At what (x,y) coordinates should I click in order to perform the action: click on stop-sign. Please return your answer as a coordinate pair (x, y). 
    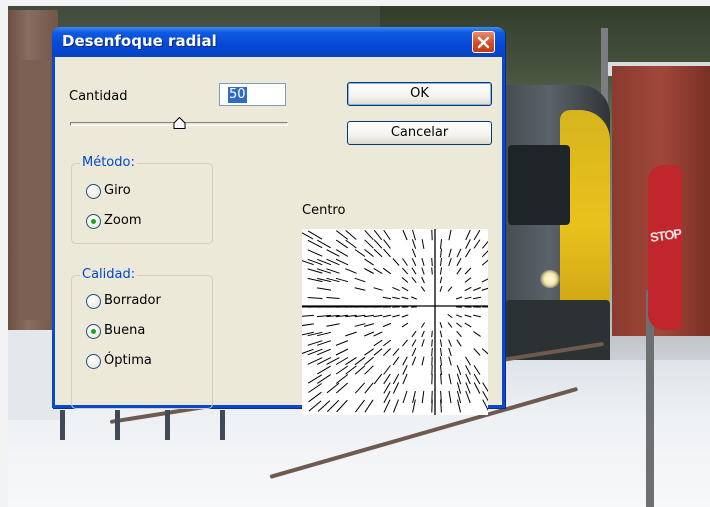
    Looking at the image, I should click on (665, 247).